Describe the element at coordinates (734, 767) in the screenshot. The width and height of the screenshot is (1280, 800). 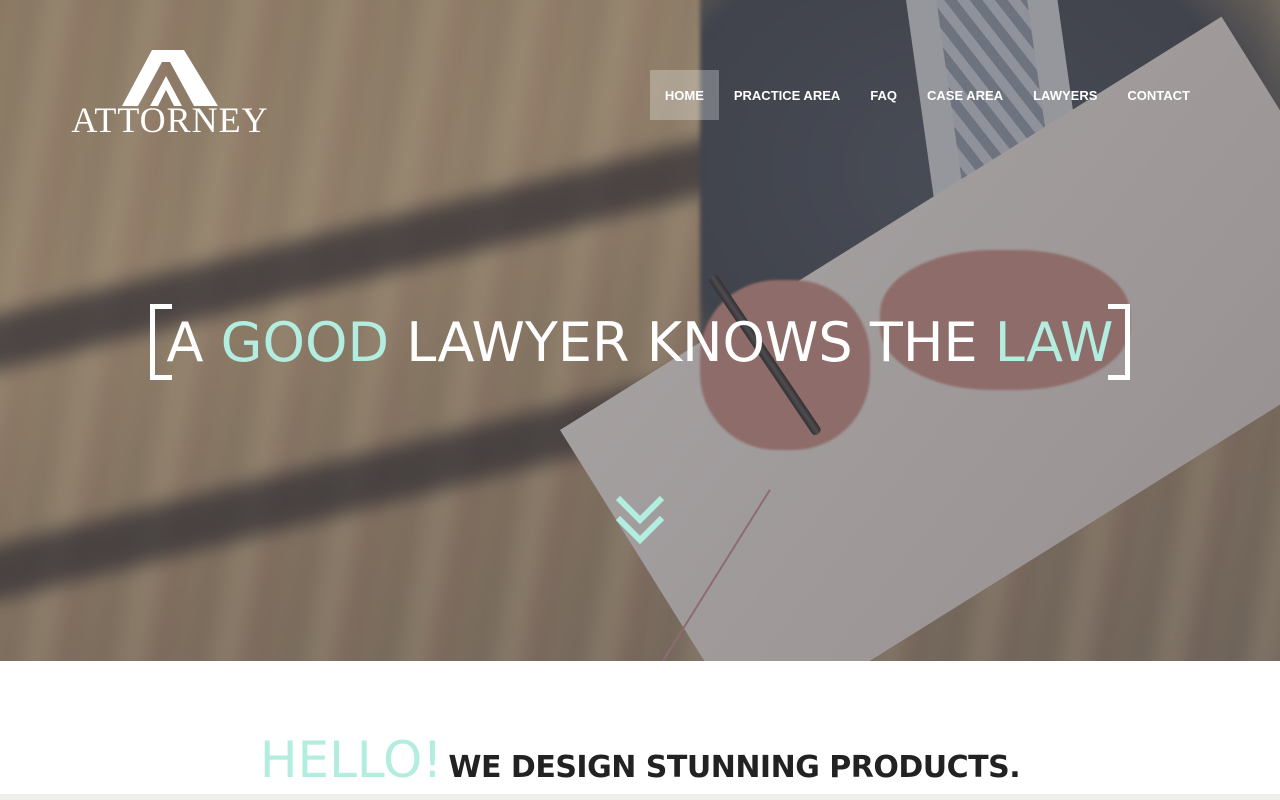
I see `tagline-text: WE DESIGN STUNNING PRODUCTS.` at that location.